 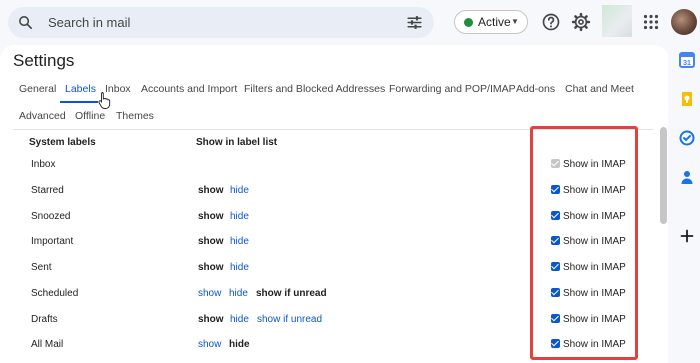 What do you see at coordinates (43, 164) in the screenshot?
I see `label-row-inbox: Inbox` at bounding box center [43, 164].